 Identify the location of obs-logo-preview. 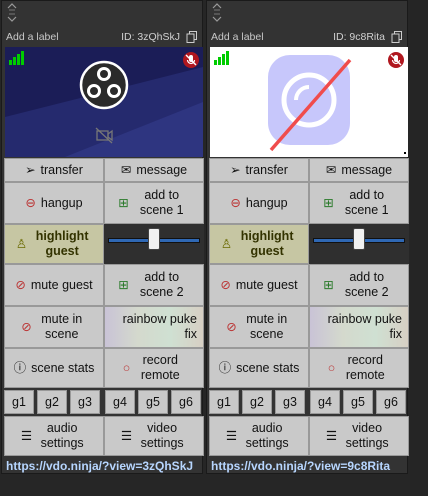
(104, 108).